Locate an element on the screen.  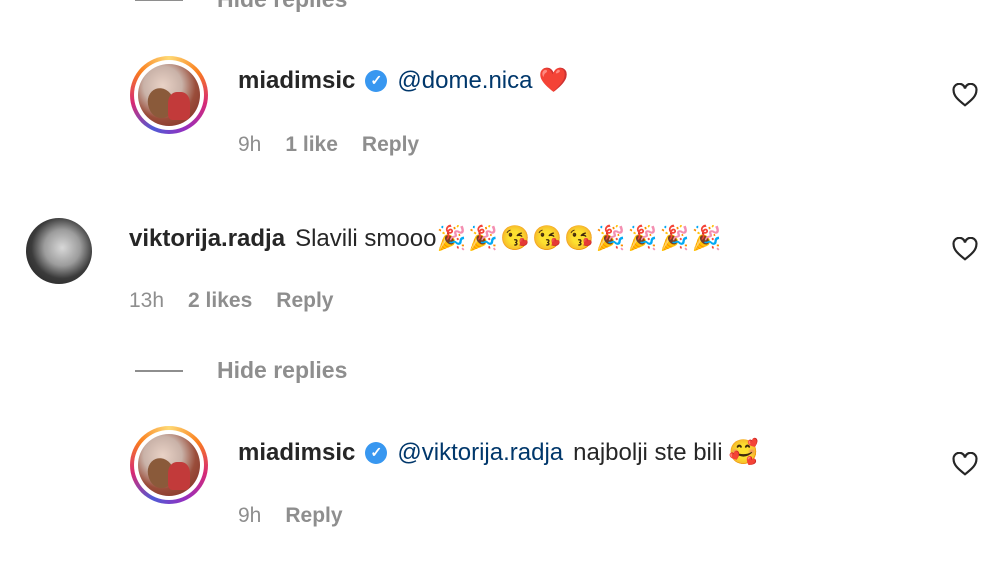
reply-comment-line: miadimsic ✓ @dome.nica ❤️ is located at coordinates (403, 80).